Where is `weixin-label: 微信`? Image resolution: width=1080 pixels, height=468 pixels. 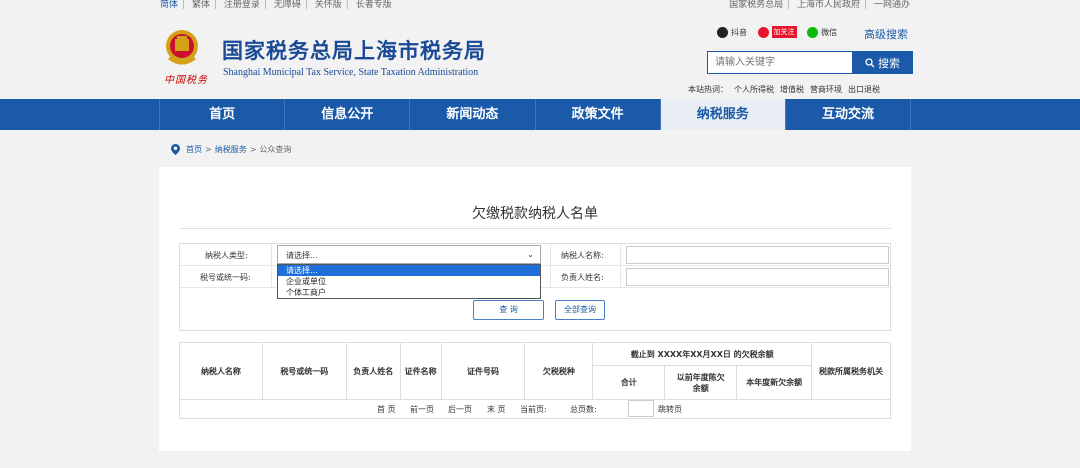 weixin-label: 微信 is located at coordinates (829, 32).